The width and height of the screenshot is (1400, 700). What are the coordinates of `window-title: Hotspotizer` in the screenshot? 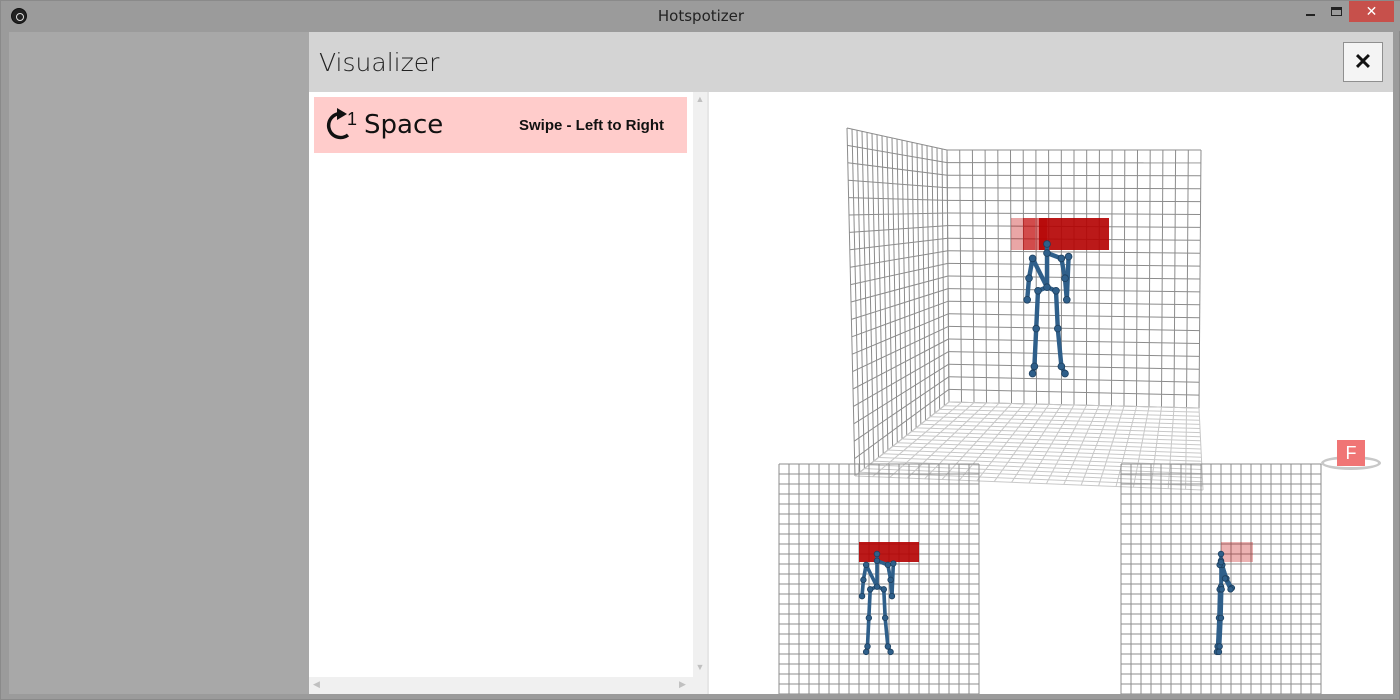 It's located at (701, 16).